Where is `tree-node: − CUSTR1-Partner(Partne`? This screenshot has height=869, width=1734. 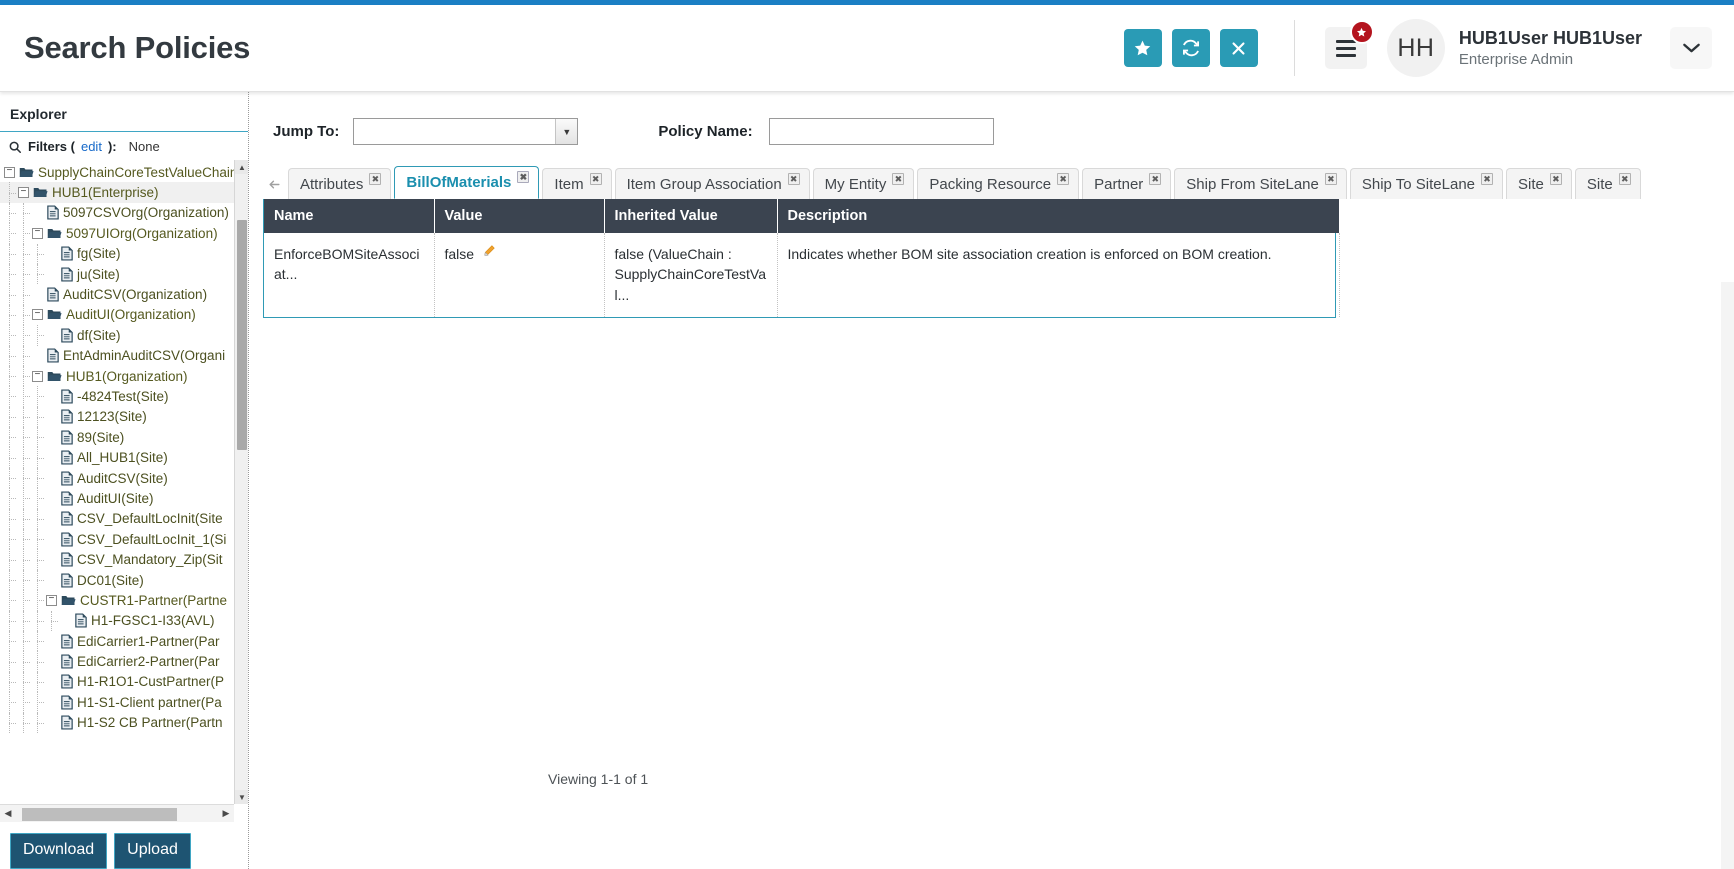
tree-node: − CUSTR1-Partner(Partne is located at coordinates (117, 600).